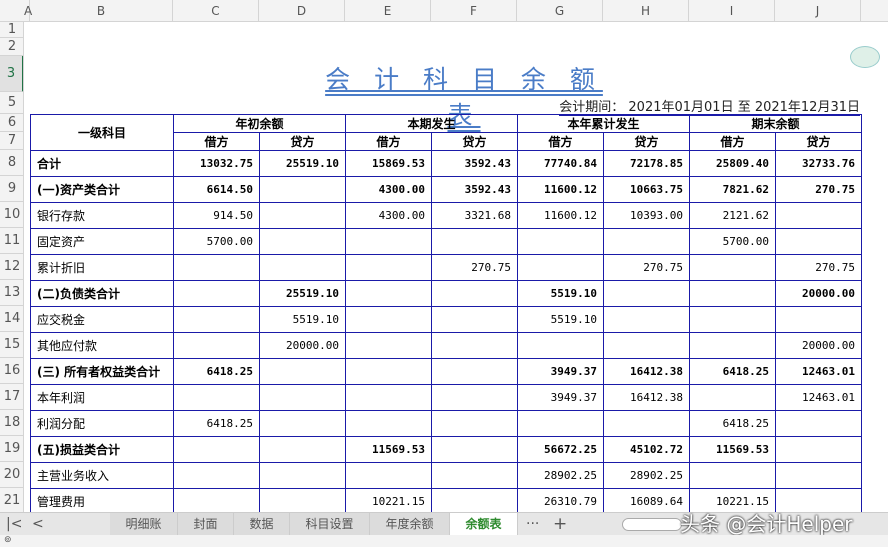 The width and height of the screenshot is (888, 547). Describe the element at coordinates (11, 47) in the screenshot. I see `row-header: 2` at that location.